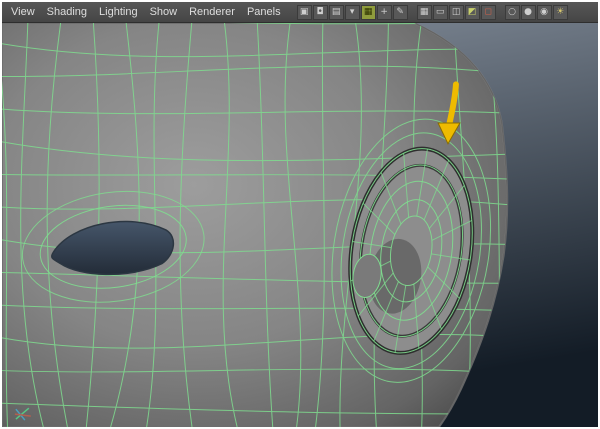 The width and height of the screenshot is (600, 429). Describe the element at coordinates (67, 12) in the screenshot. I see `menu-shading: Shading` at that location.